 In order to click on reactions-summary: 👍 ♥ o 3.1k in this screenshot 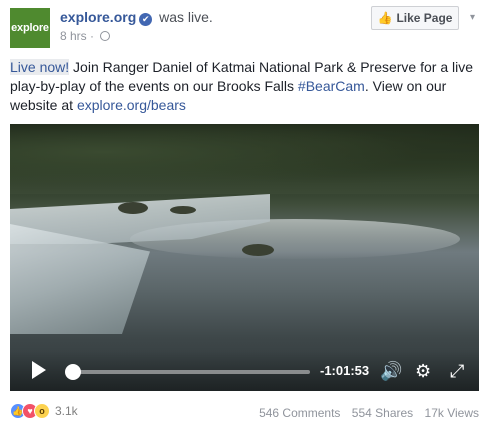, I will do `click(44, 411)`.